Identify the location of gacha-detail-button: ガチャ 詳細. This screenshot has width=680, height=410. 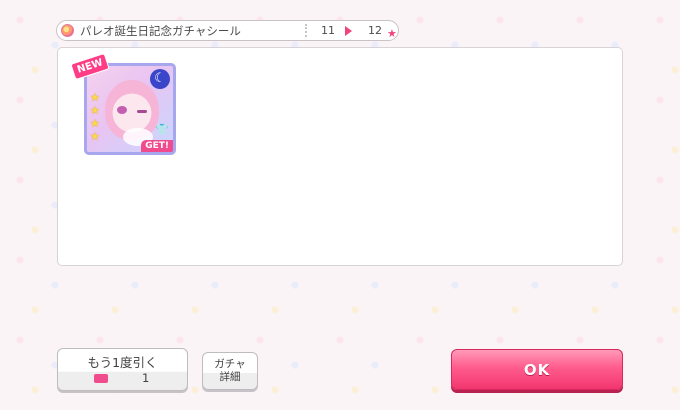
(230, 371).